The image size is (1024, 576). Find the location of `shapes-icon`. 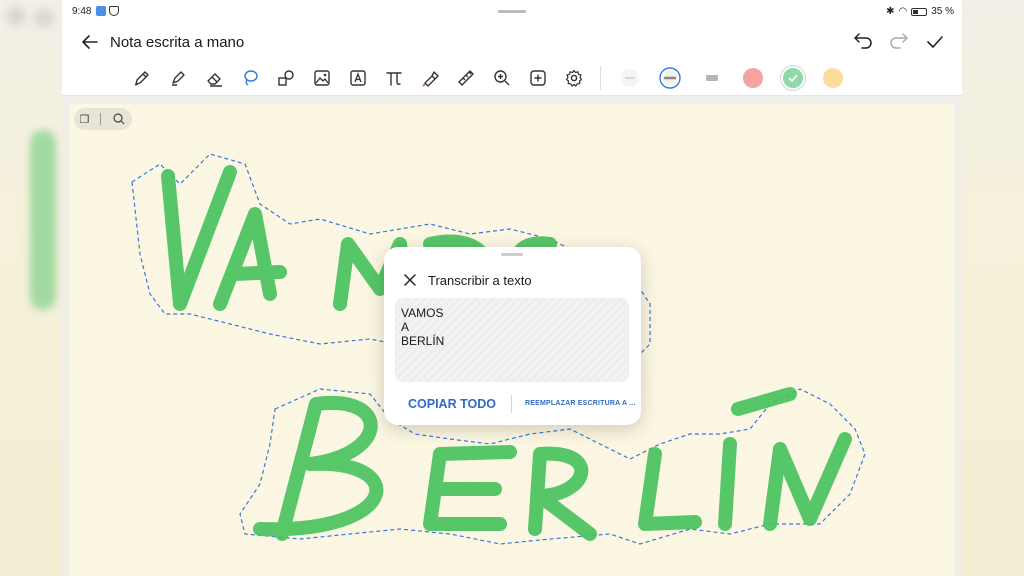

shapes-icon is located at coordinates (286, 78).